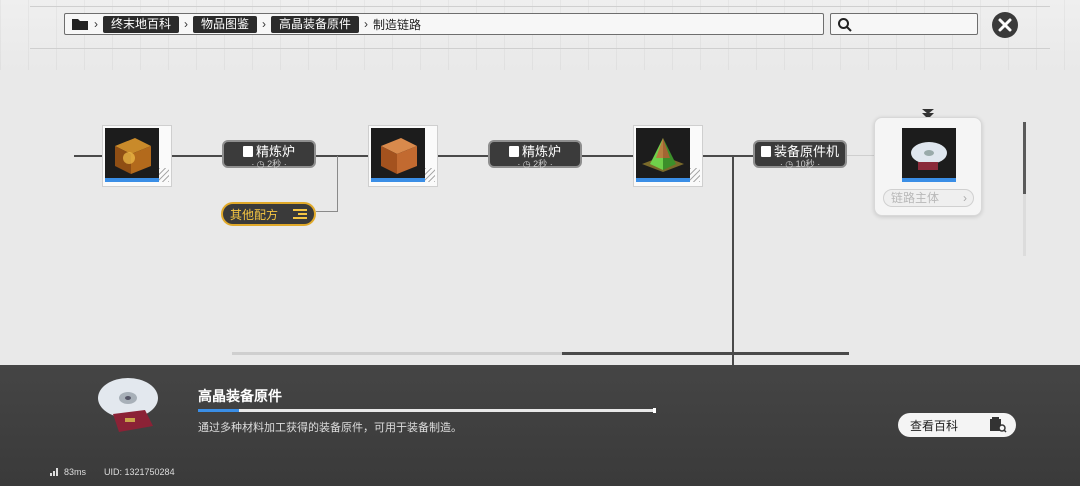 This screenshot has width=1080, height=486. I want to click on other-recipes-button: 其他配方, so click(268, 214).